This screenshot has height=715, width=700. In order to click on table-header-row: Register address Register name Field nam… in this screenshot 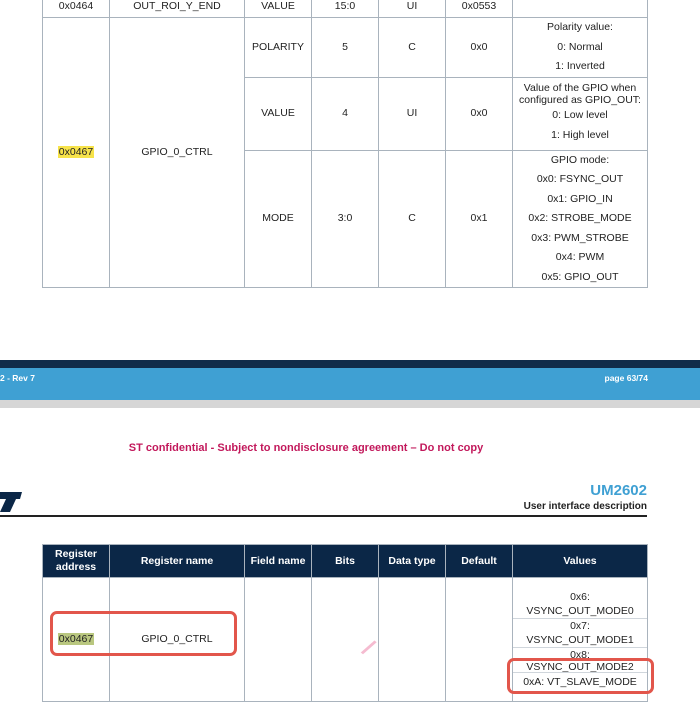, I will do `click(345, 561)`.